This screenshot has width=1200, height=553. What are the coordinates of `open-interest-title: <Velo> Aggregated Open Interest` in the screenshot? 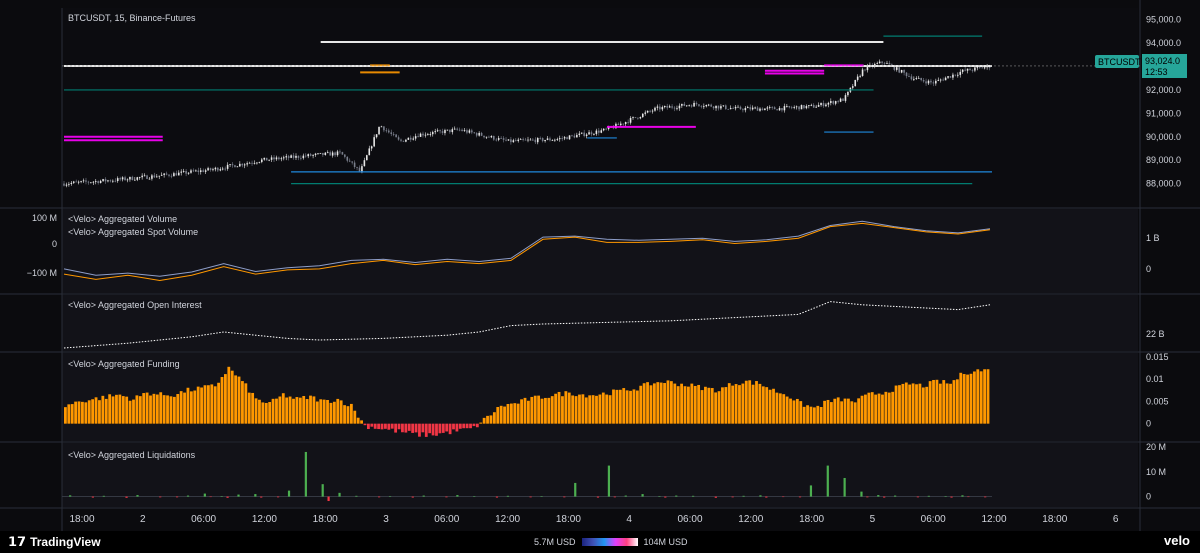 It's located at (135, 305).